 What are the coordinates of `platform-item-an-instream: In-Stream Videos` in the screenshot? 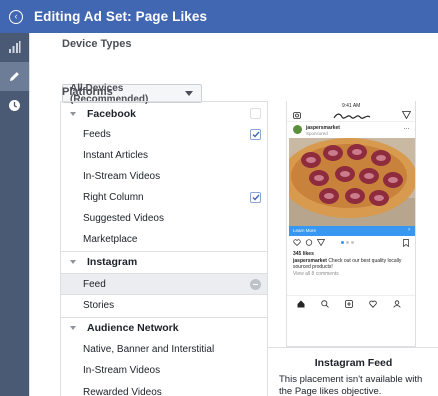 It's located at (164, 370).